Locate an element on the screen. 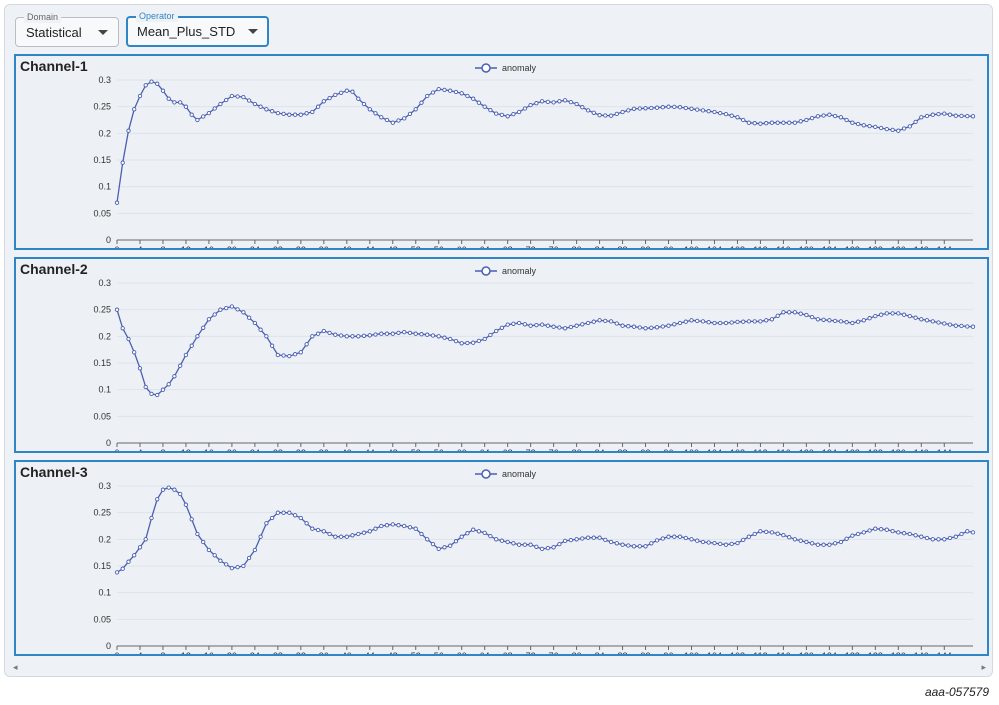 Image resolution: width=999 pixels, height=705 pixels. x-tick-label: 104 is located at coordinates (714, 652).